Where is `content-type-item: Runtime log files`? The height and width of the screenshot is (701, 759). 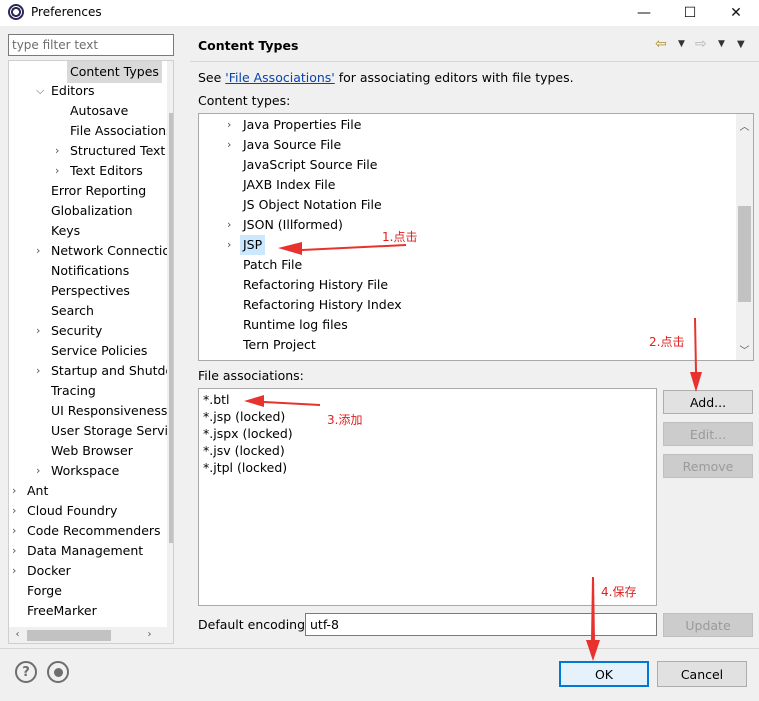
content-type-item: Runtime log files is located at coordinates (467, 325).